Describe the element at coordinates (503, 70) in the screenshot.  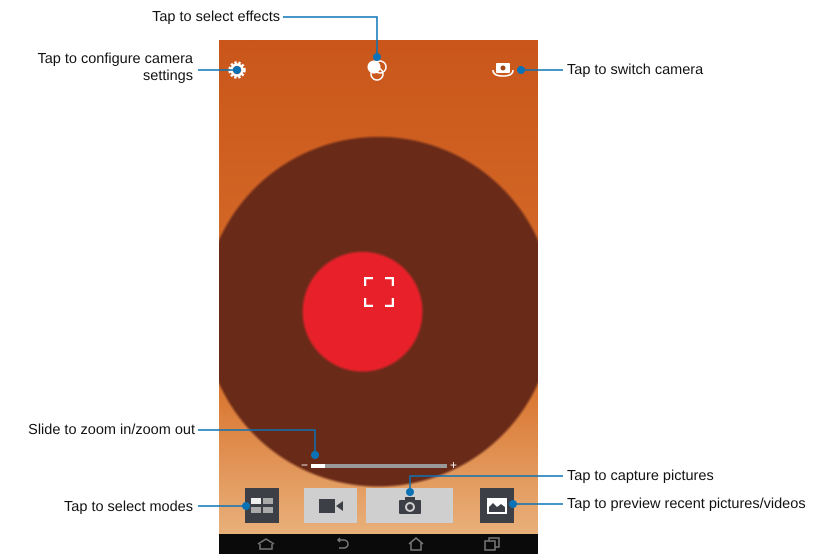
I see `switch-camera-icon` at that location.